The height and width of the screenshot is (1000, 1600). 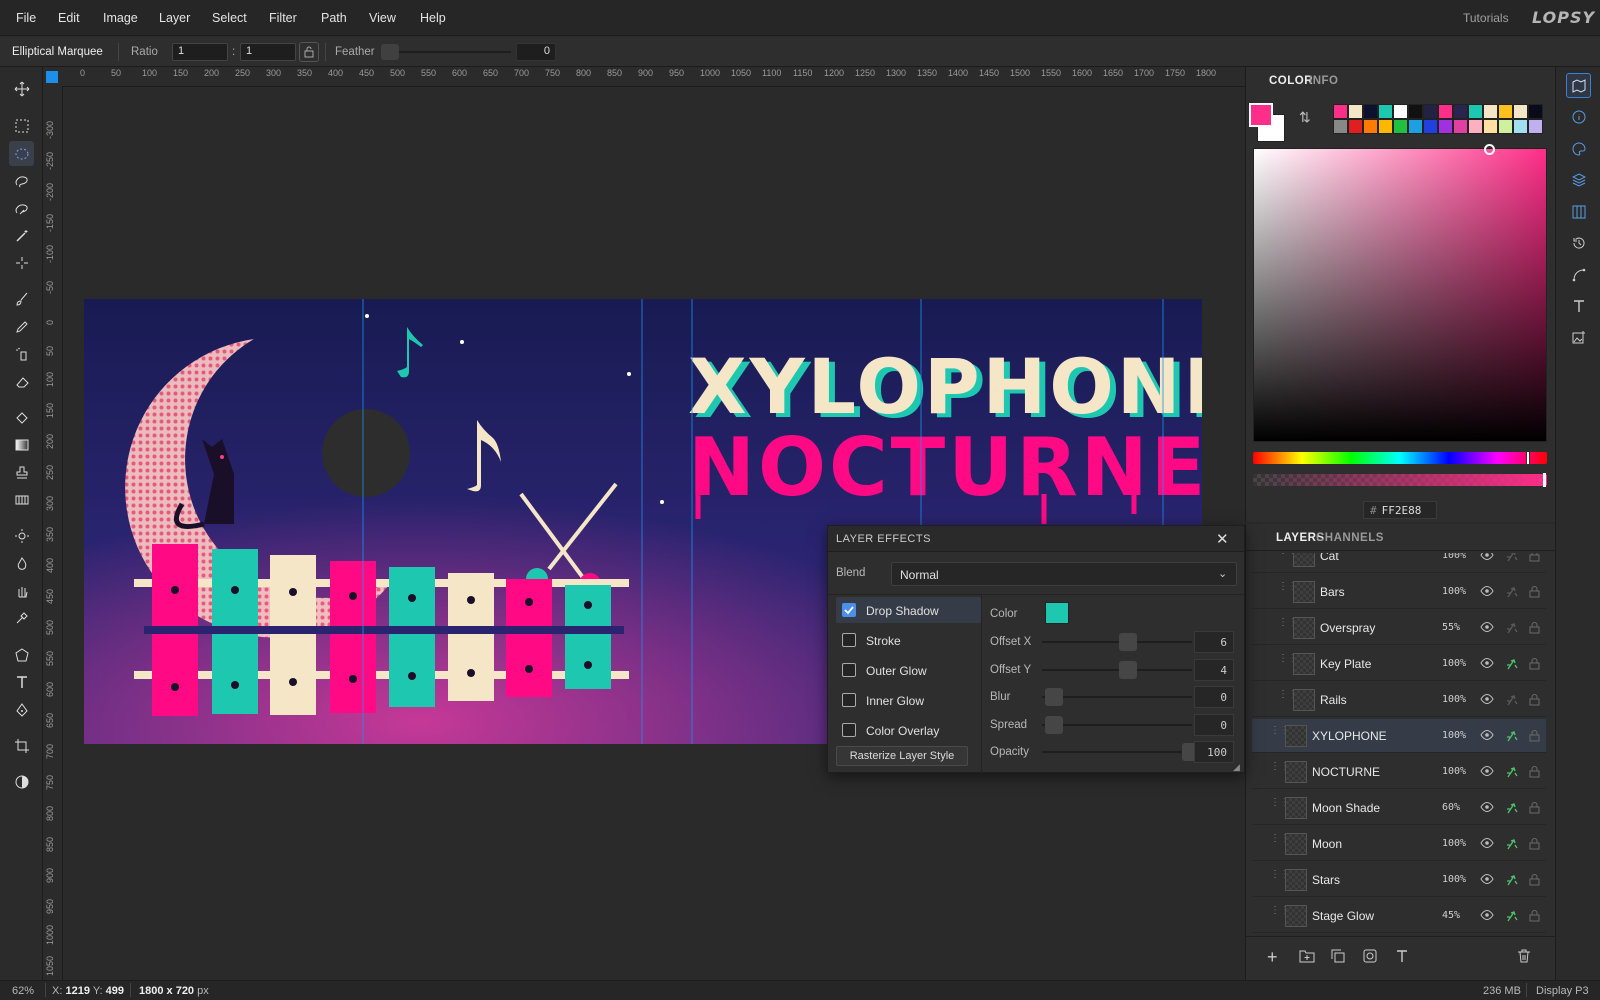 What do you see at coordinates (1347, 628) in the screenshot?
I see `layer-name: Overspray` at bounding box center [1347, 628].